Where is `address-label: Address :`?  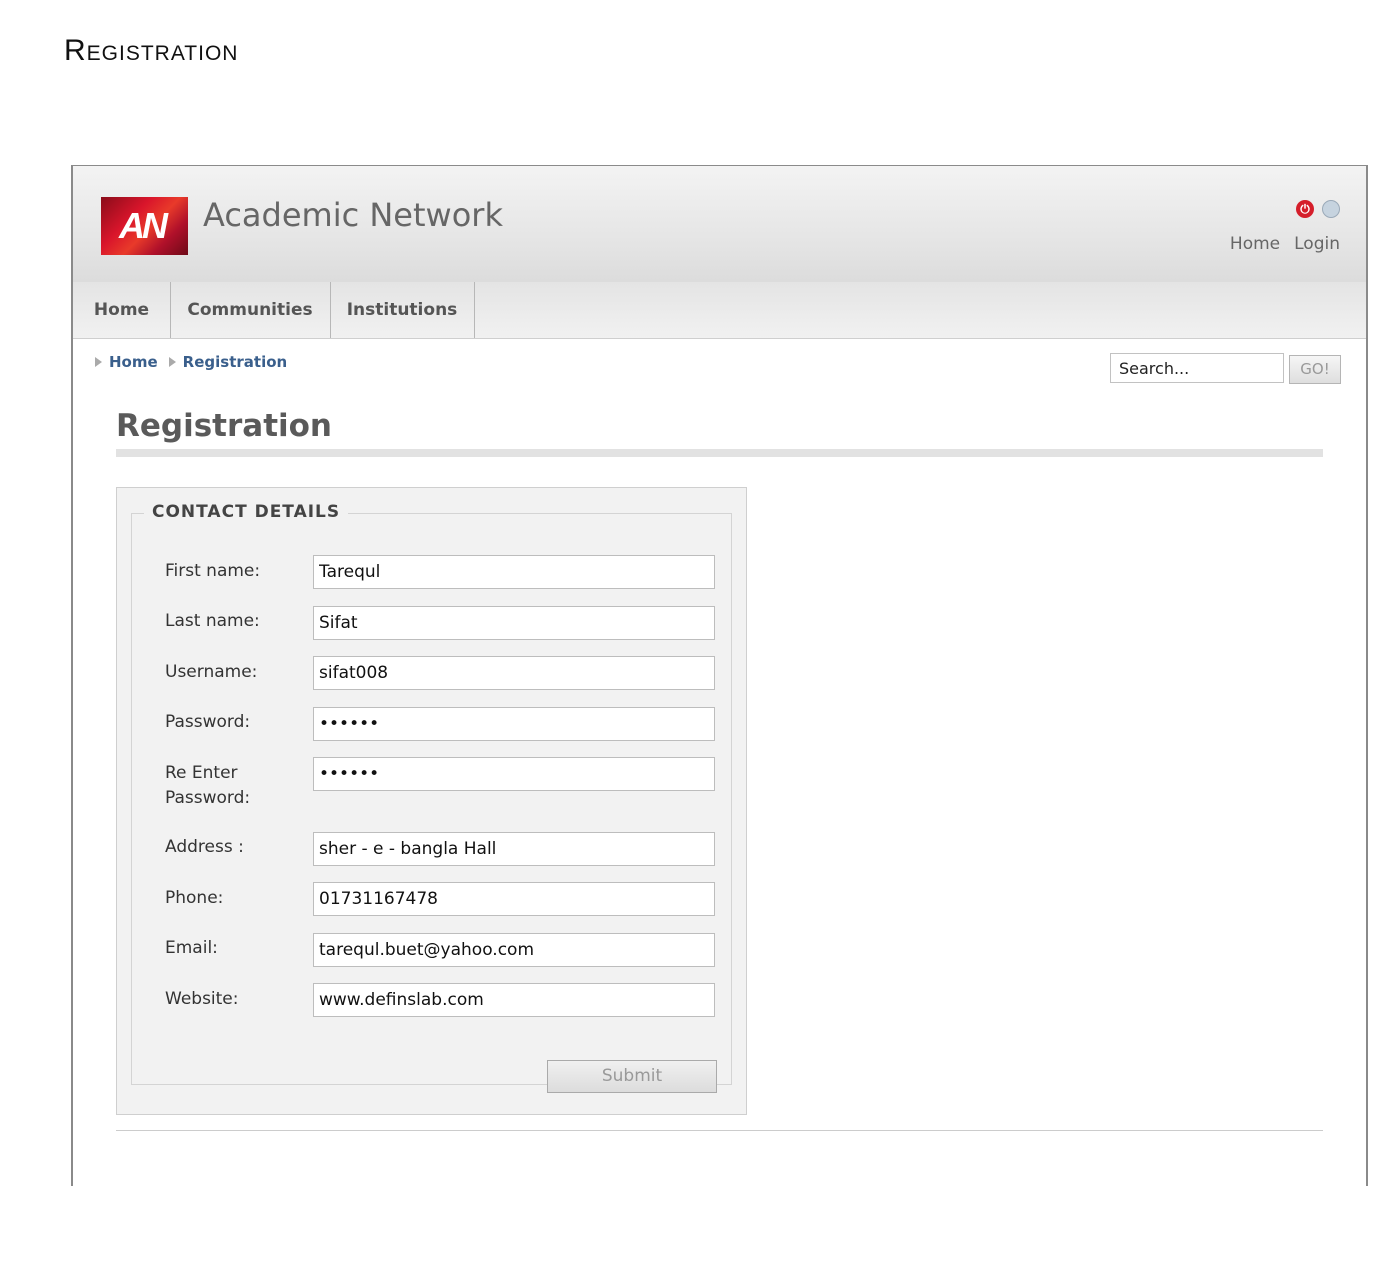 address-label: Address : is located at coordinates (204, 847).